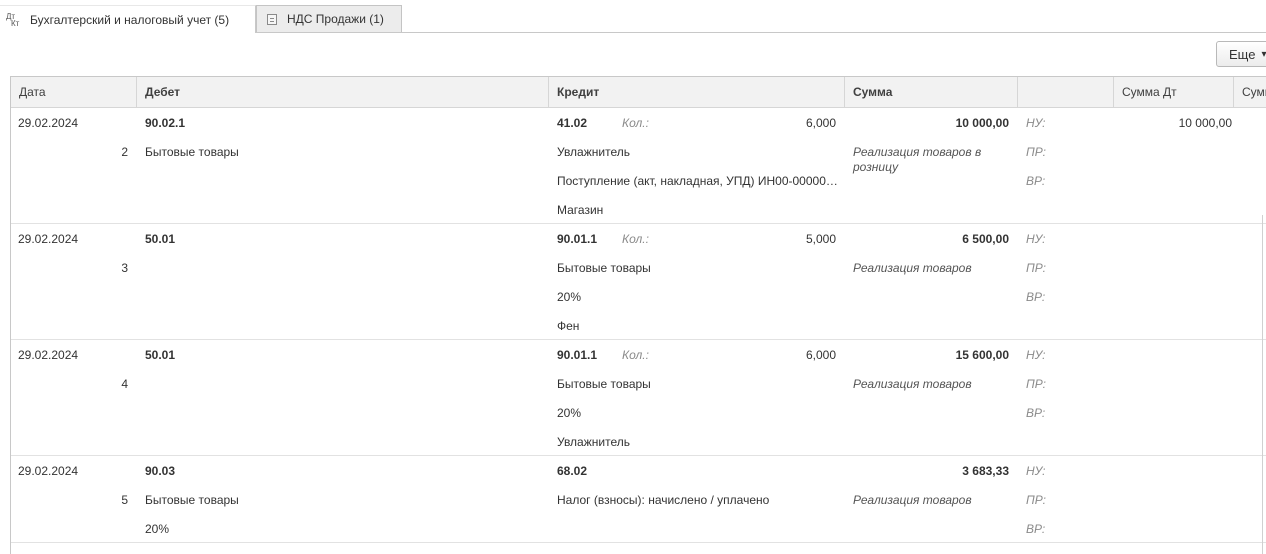 The image size is (1266, 554). I want to click on credit-subconto: Фен, so click(568, 326).